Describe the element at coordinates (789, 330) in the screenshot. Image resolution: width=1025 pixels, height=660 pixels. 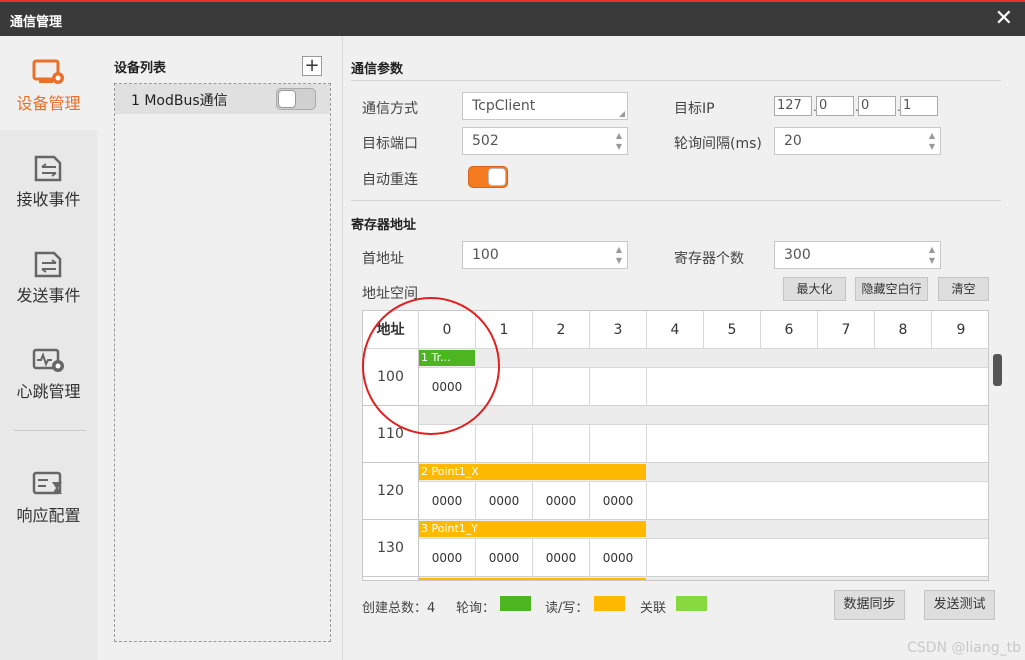
I see `grid-column-header: 6` at that location.